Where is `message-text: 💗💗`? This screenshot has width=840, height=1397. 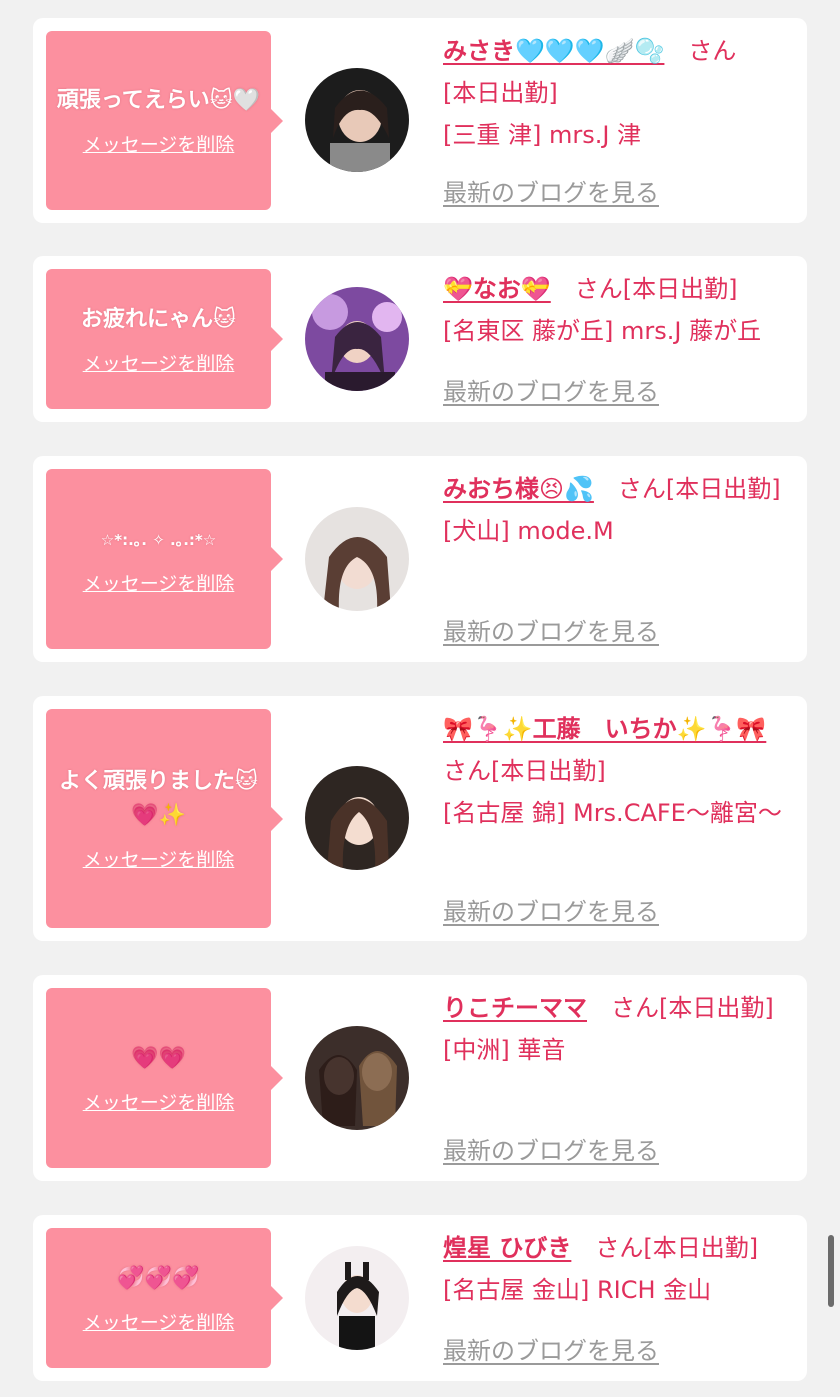
message-text: 💗💗 is located at coordinates (158, 1058).